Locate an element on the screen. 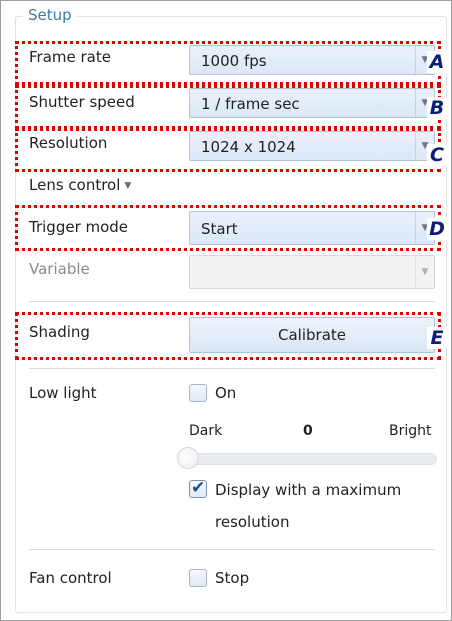  variable-label: Variable is located at coordinates (59, 269).